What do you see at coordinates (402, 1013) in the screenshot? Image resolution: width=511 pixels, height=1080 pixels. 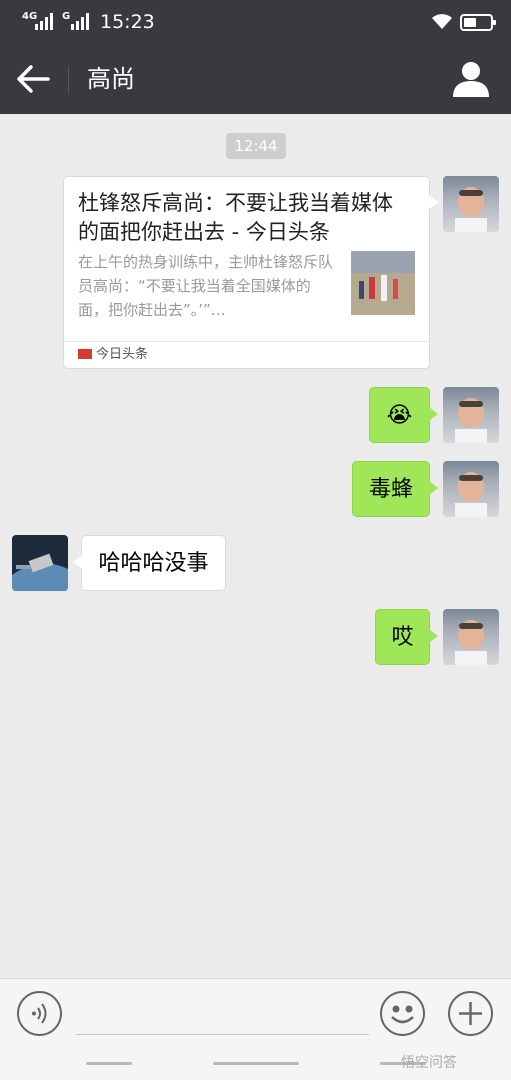 I see `smile-icon` at bounding box center [402, 1013].